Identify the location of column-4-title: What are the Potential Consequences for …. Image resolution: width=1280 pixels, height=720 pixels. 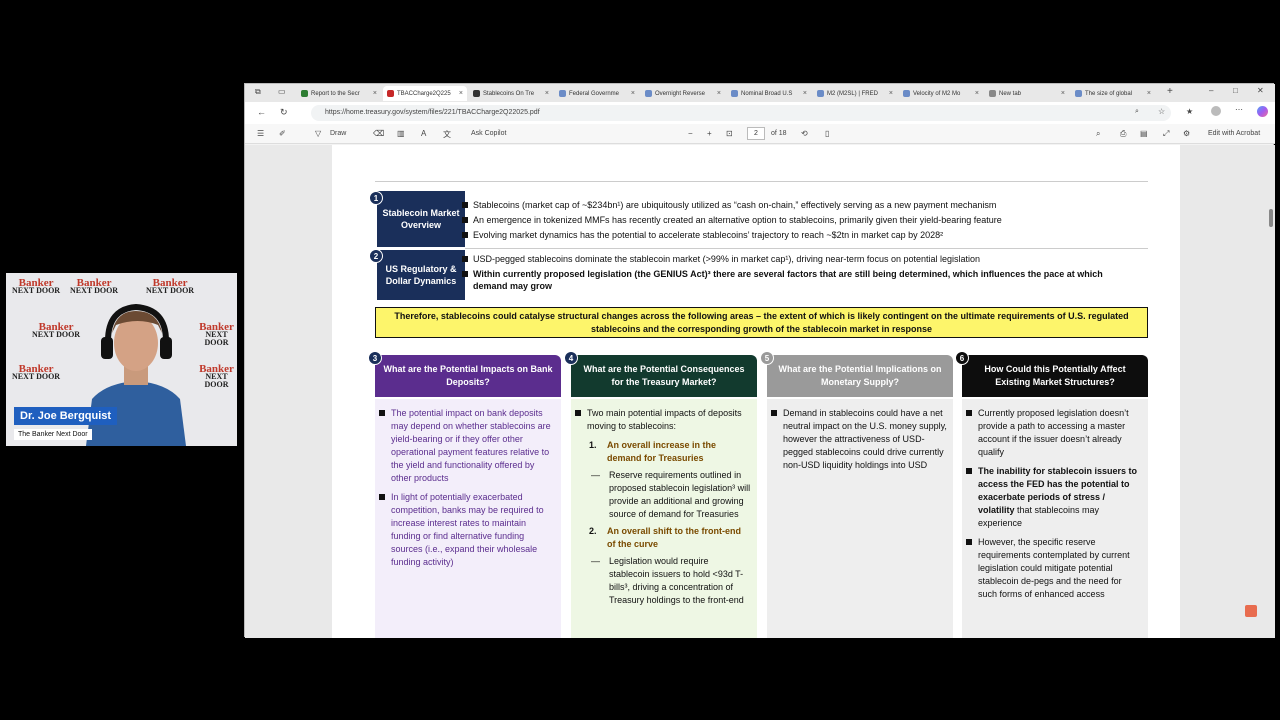
(664, 376).